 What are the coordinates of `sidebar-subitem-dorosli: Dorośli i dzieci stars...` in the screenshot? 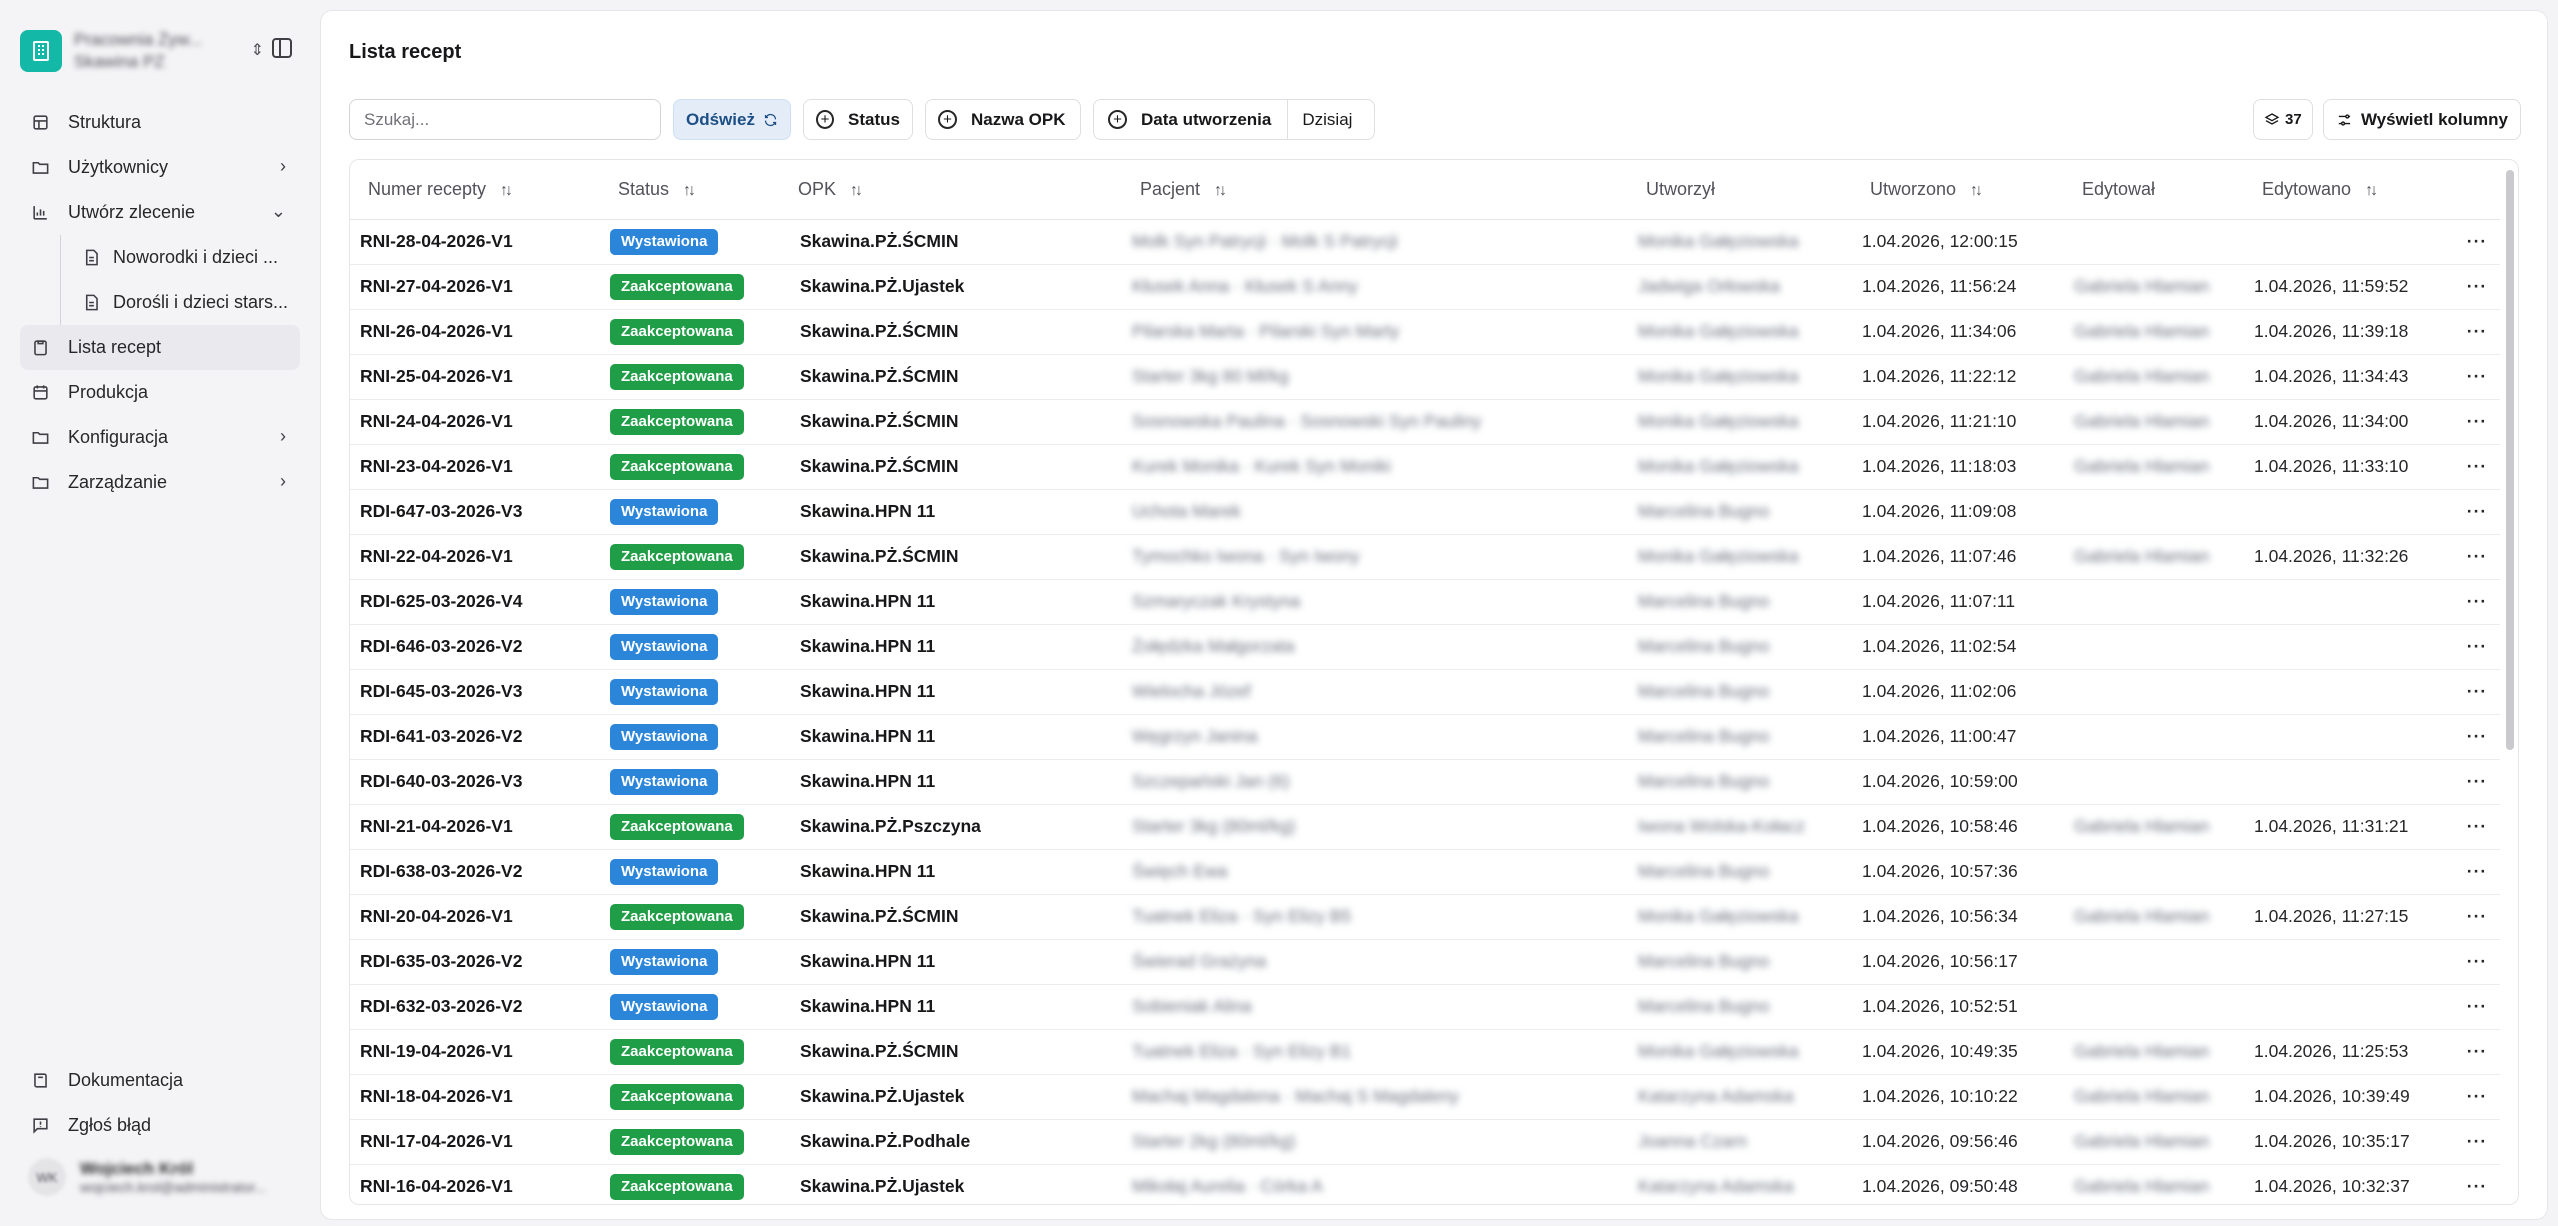 It's located at (189, 302).